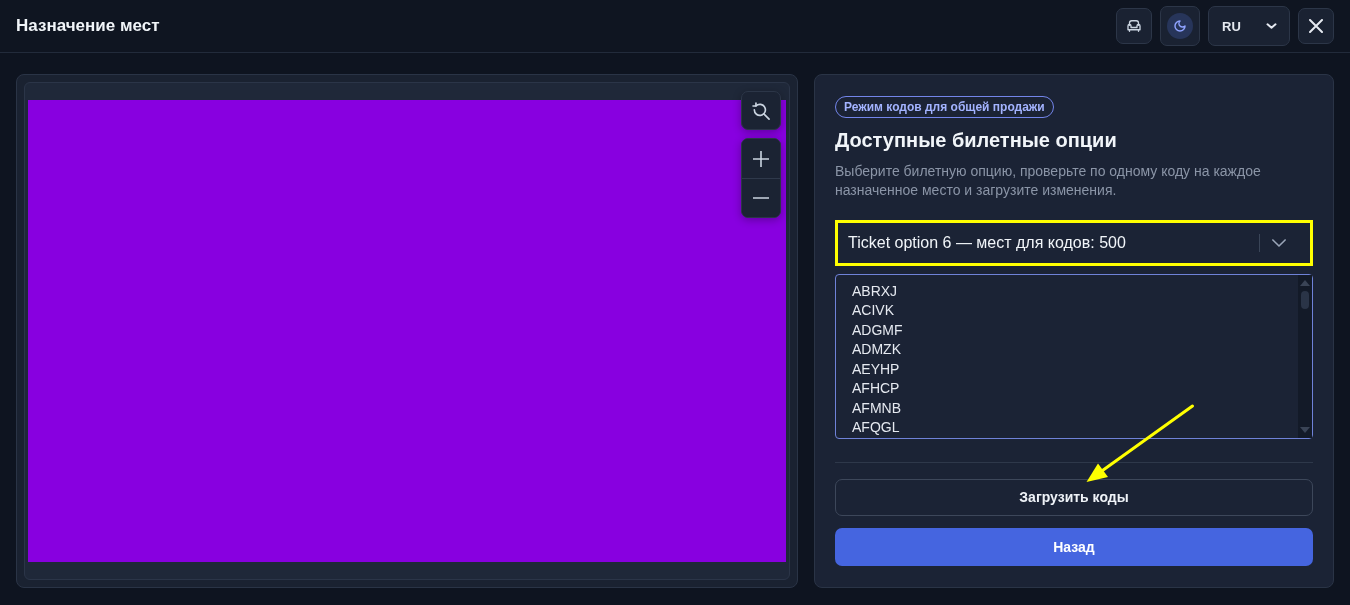  Describe the element at coordinates (1249, 26) in the screenshot. I see `language-select: RU` at that location.